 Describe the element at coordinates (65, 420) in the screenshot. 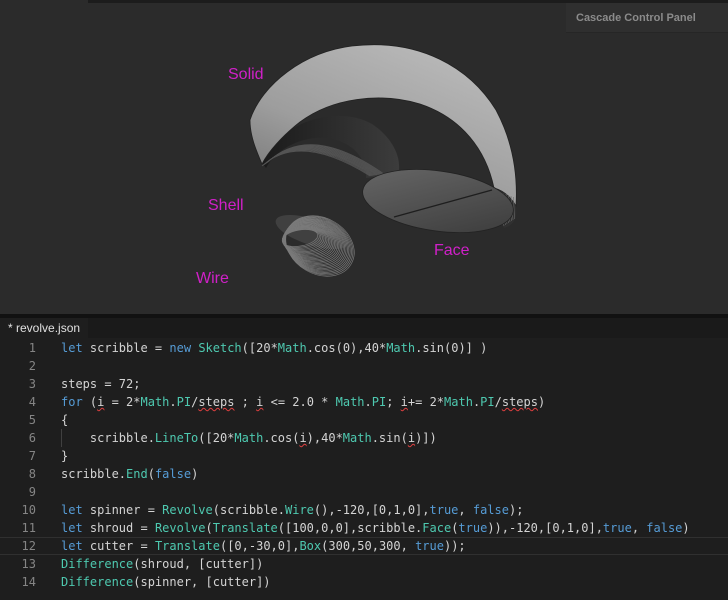

I see `code-text: {` at that location.